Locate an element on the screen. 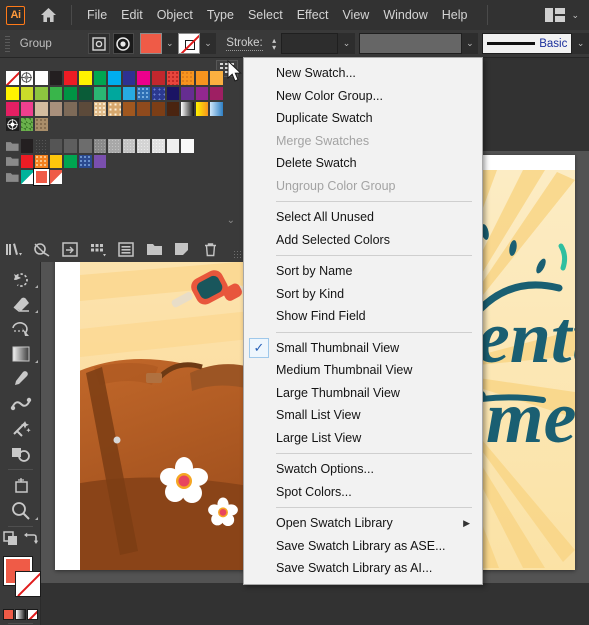  swatch-selected is located at coordinates (41, 177).